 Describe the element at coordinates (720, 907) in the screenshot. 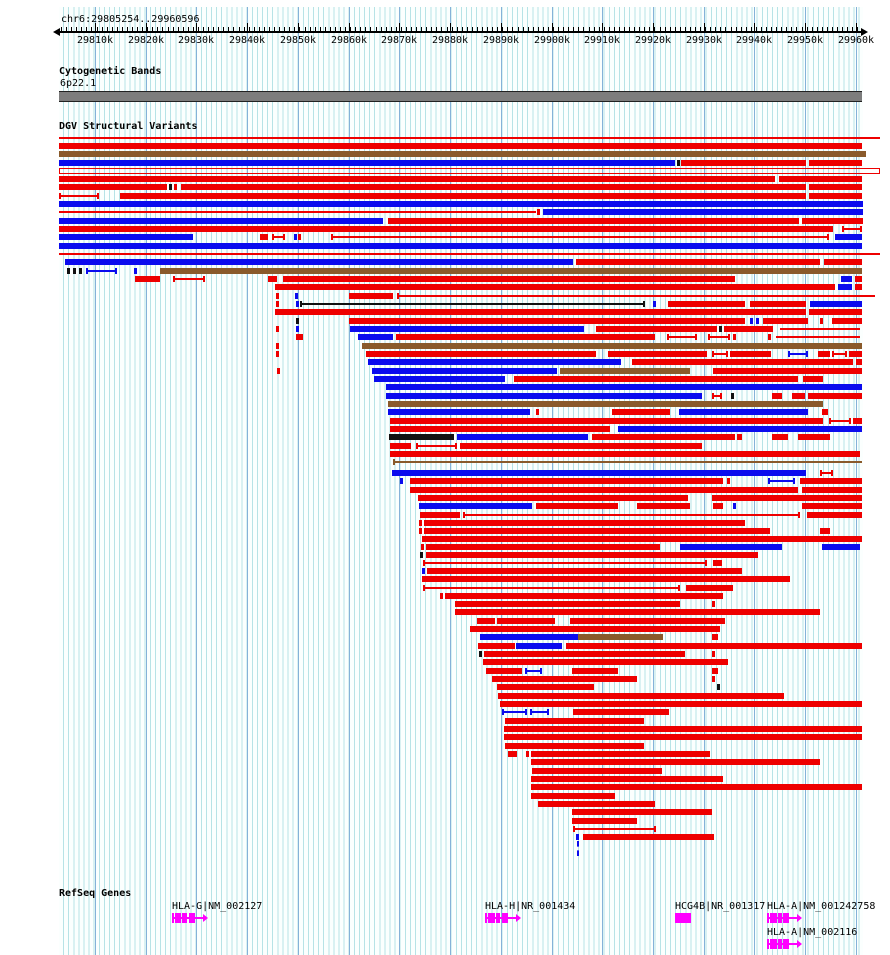

I see `gene-label: HCG4B|NR_001317` at that location.